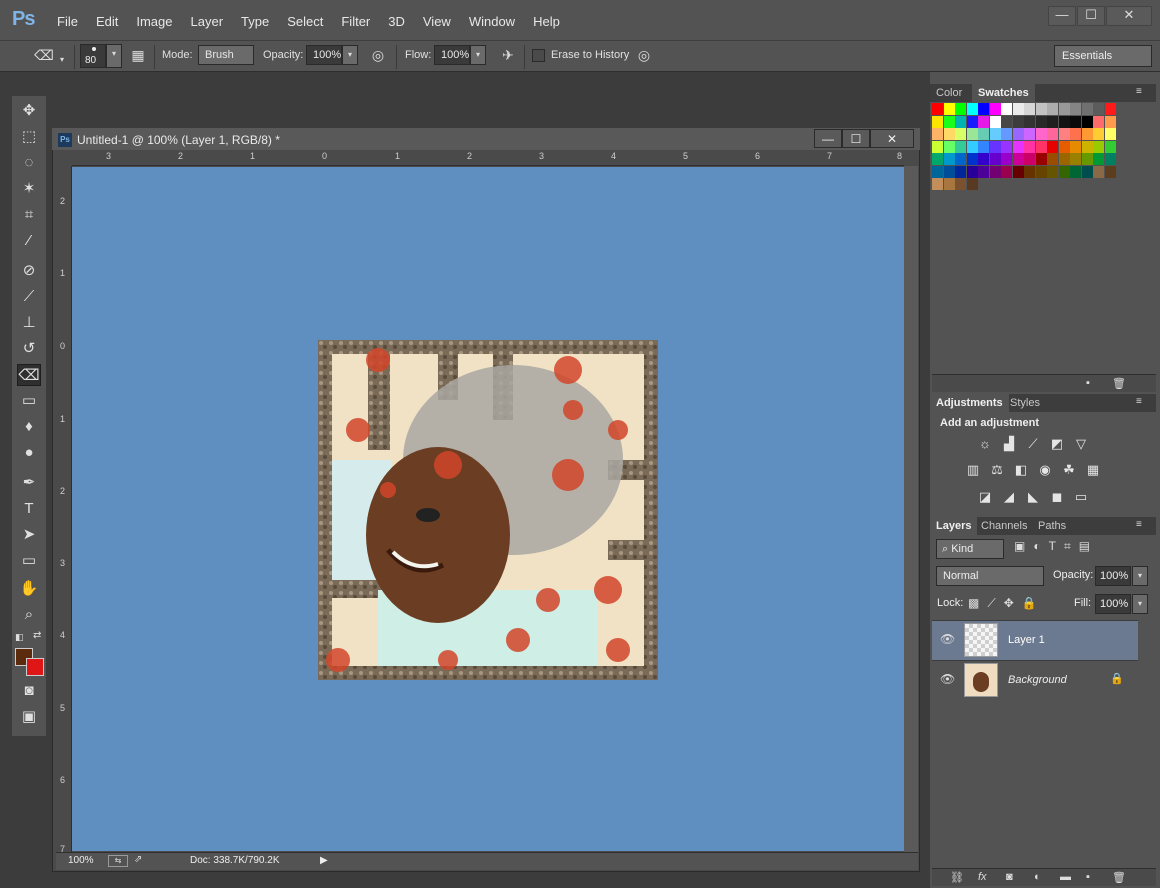 The width and height of the screenshot is (1160, 888). I want to click on color-lookup-icon: ▦, so click(1093, 470).